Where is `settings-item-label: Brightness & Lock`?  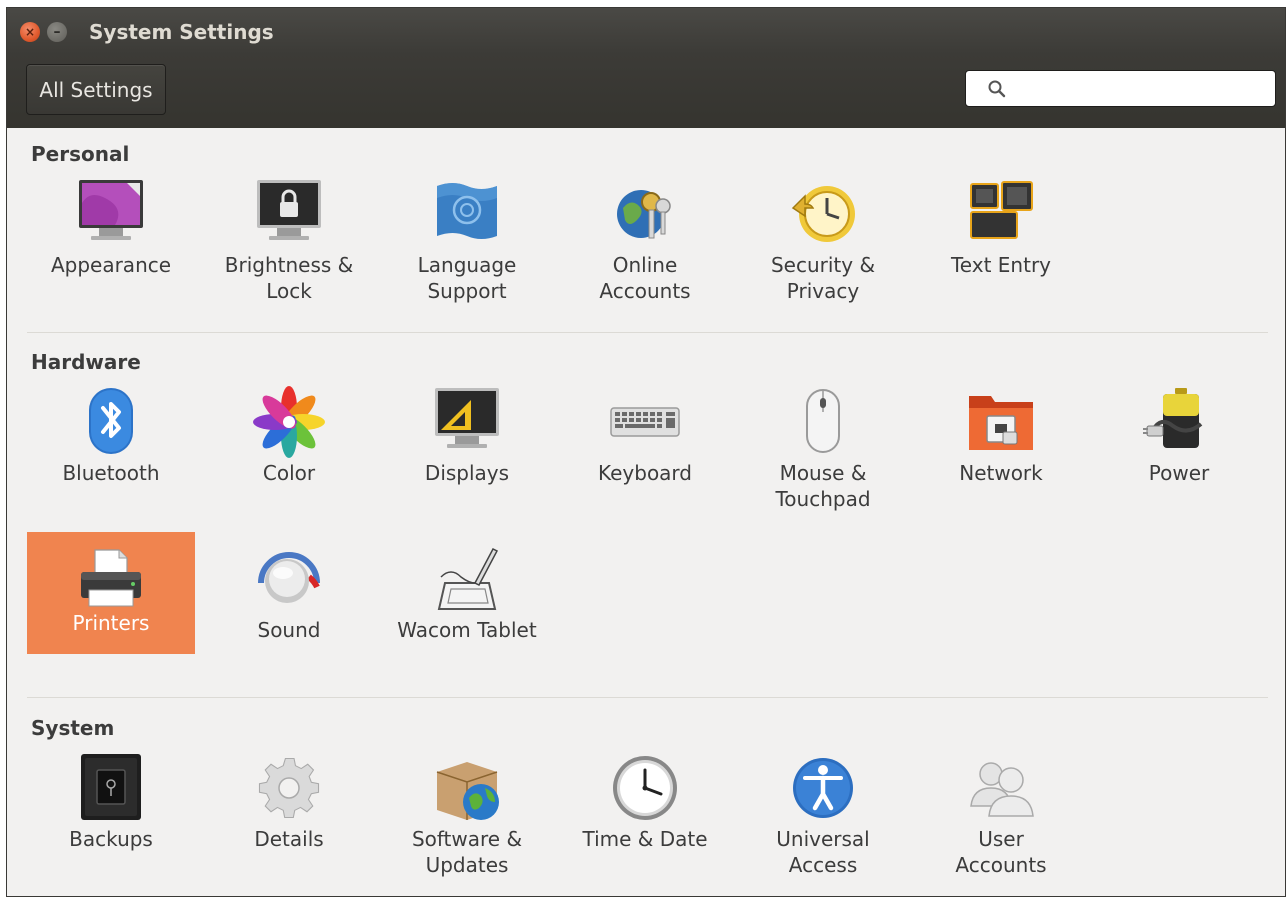
settings-item-label: Brightness & Lock is located at coordinates (289, 278).